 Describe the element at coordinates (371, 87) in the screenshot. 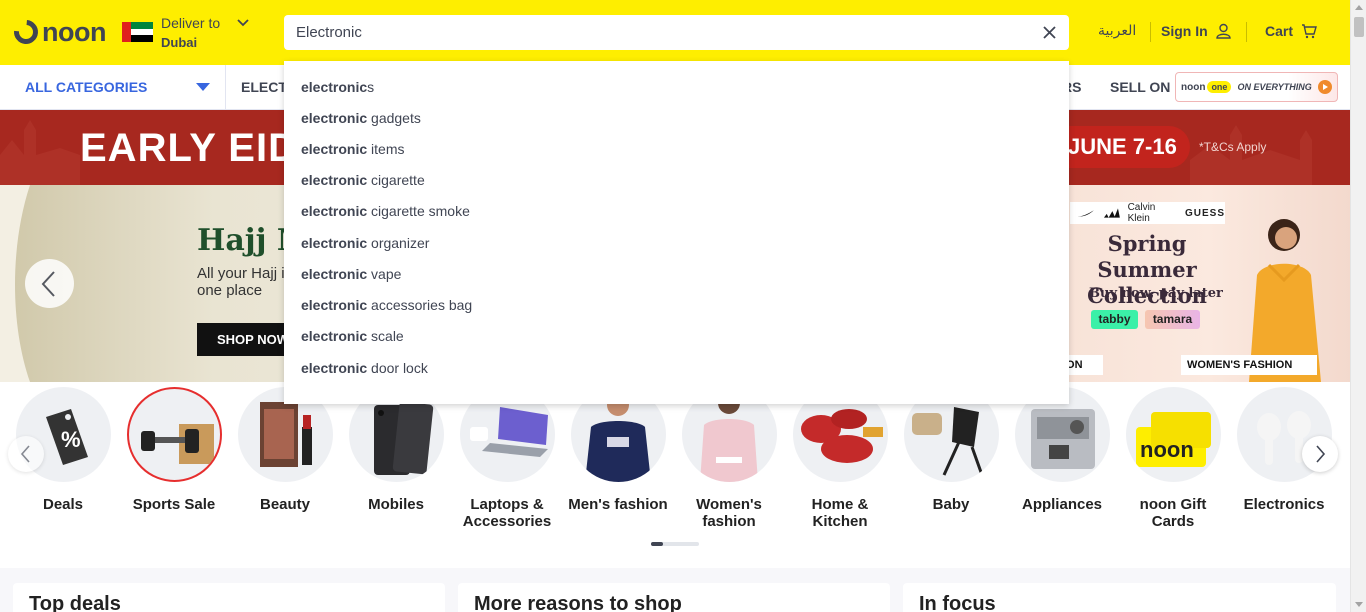

I see `suggestion-rest: s` at that location.